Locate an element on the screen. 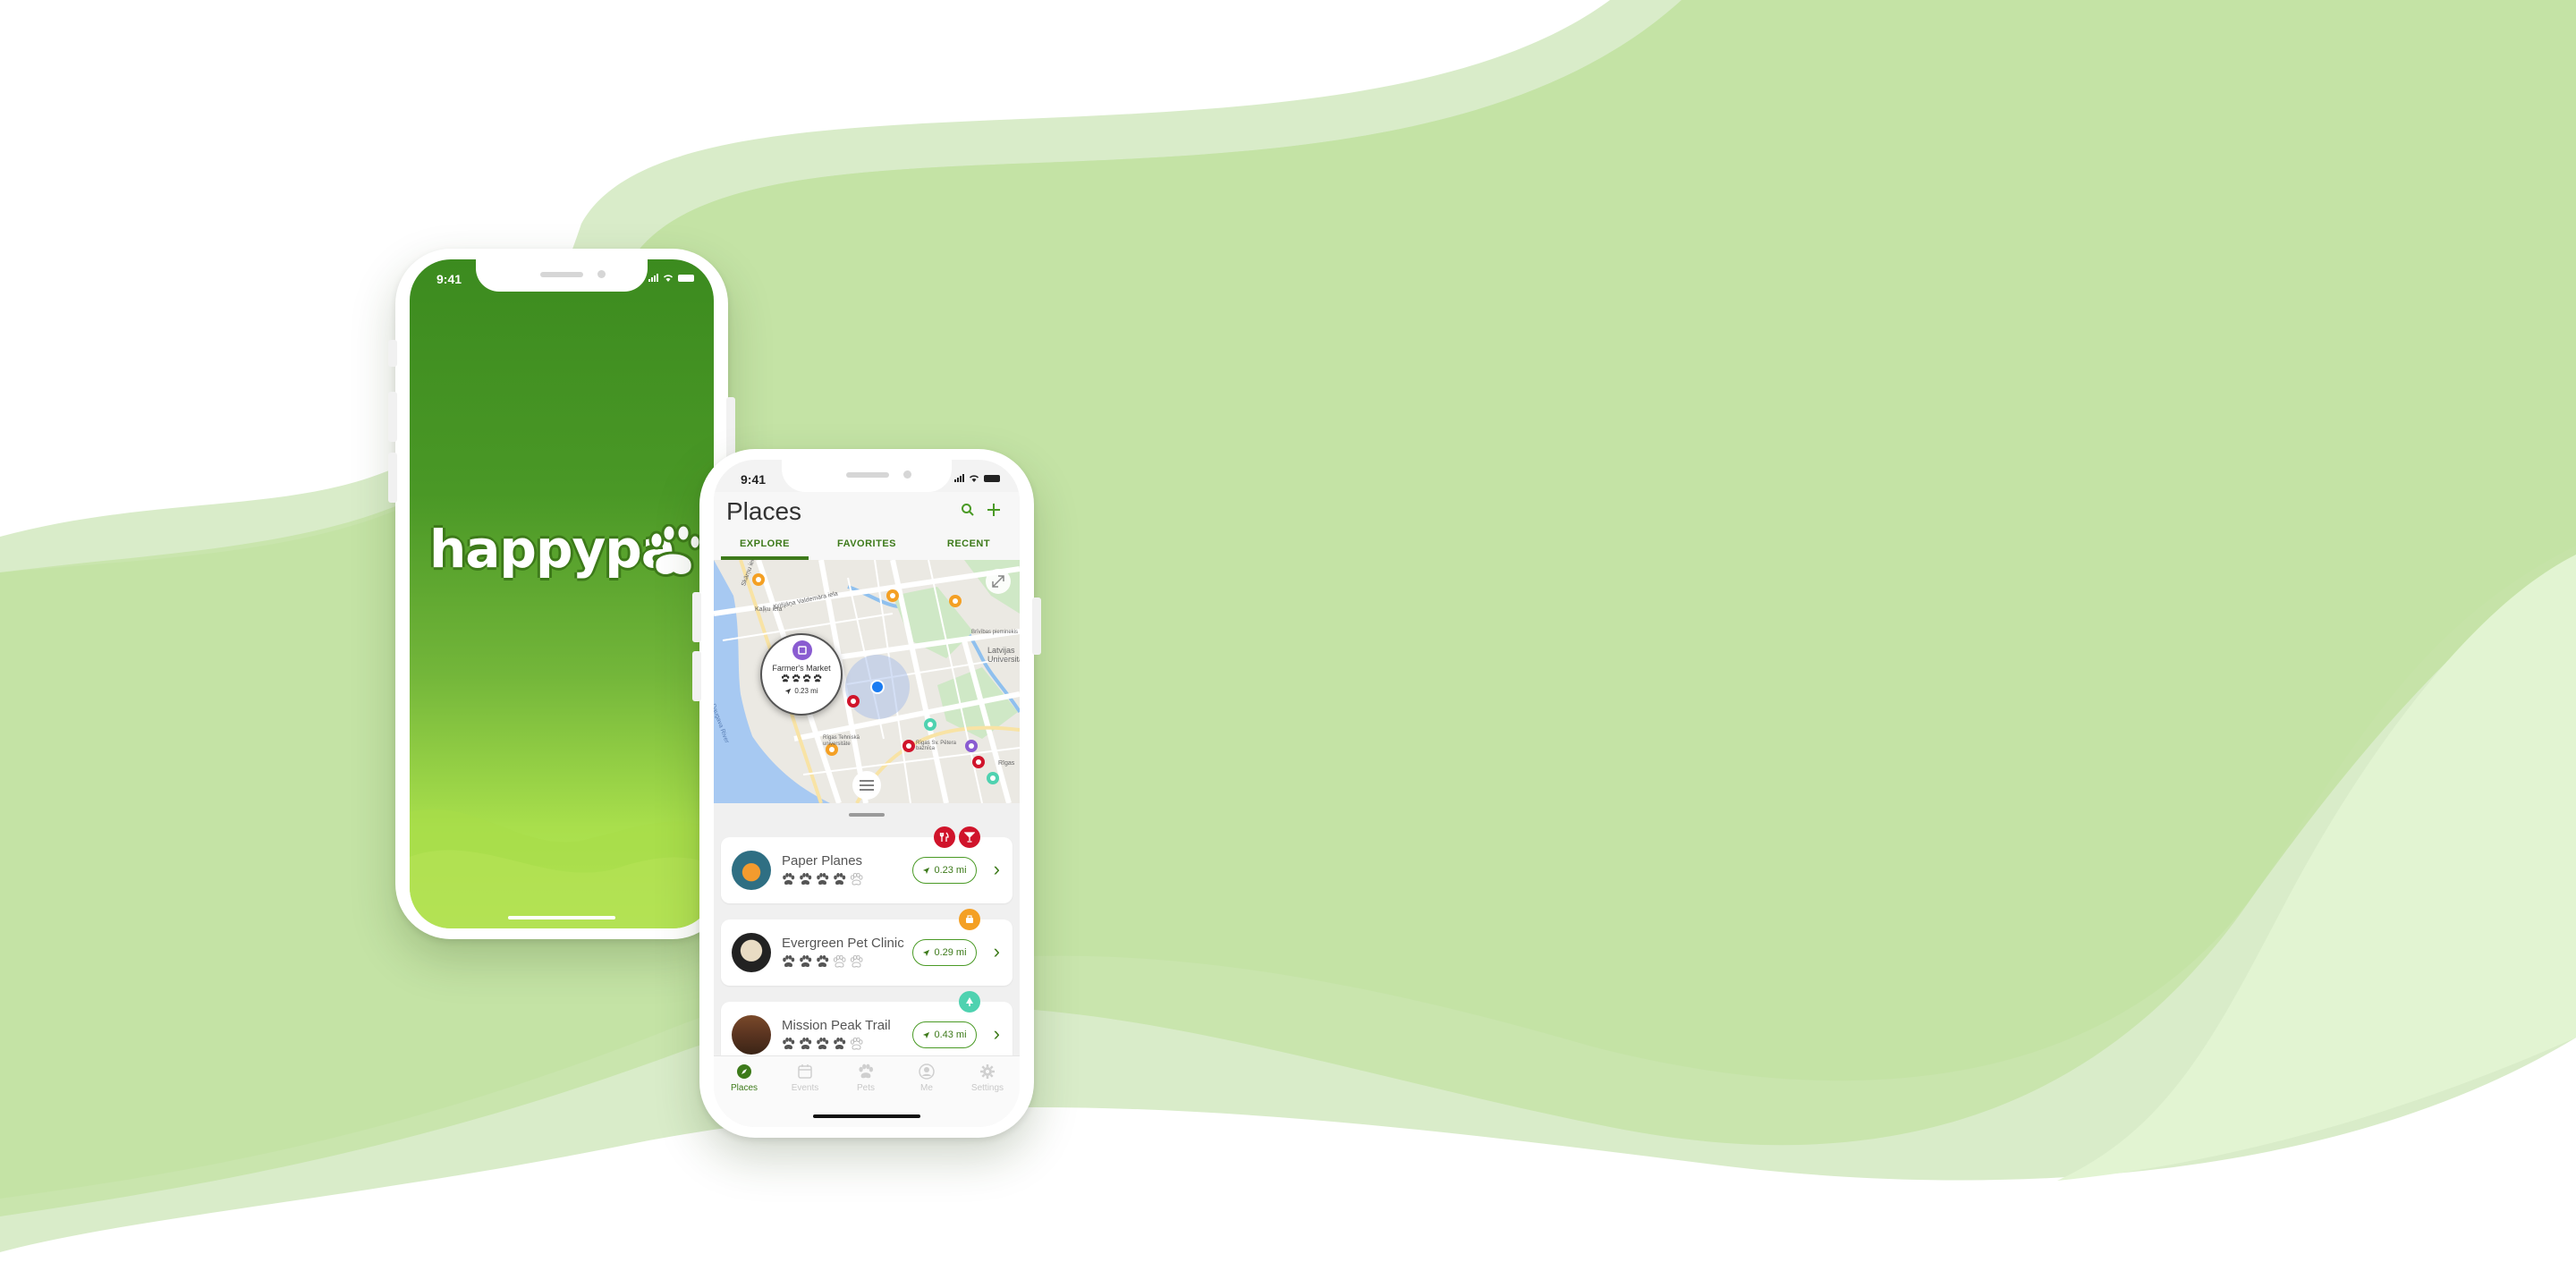  poi-label: Rīgas is located at coordinates (1006, 763).